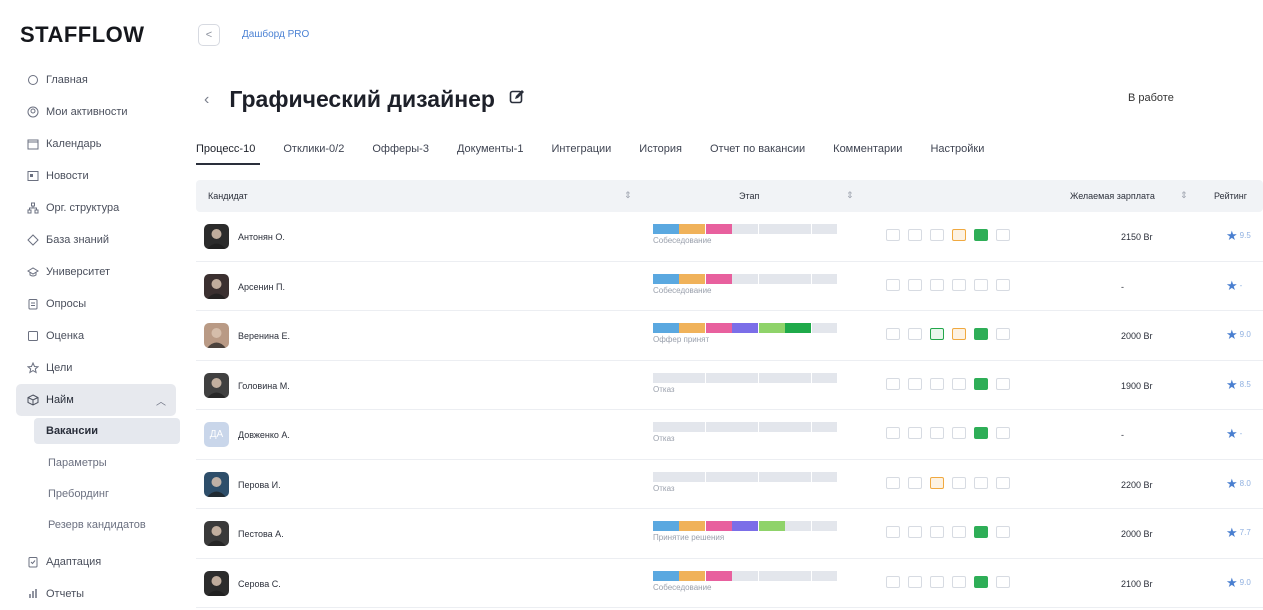 This screenshot has width=1263, height=610. Describe the element at coordinates (261, 287) in the screenshot. I see `candidate-name: Арсенин П.` at that location.